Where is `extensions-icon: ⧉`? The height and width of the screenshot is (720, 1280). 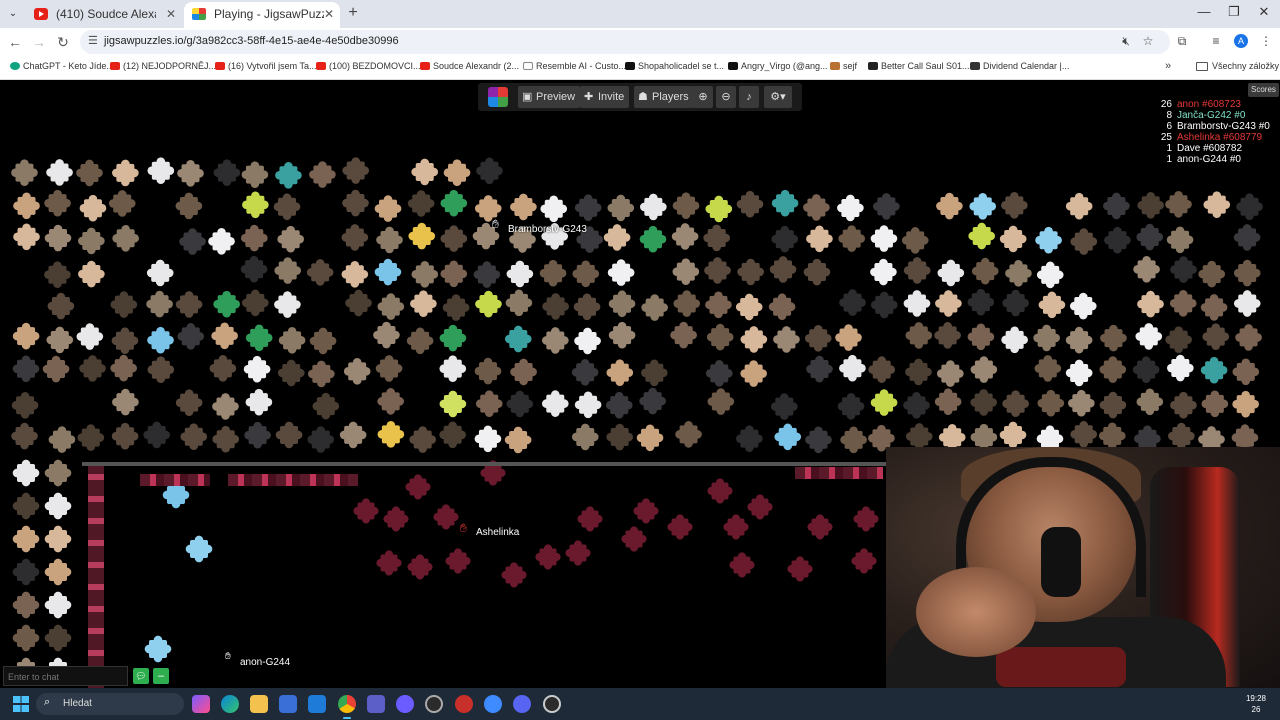 extensions-icon: ⧉ is located at coordinates (1182, 41).